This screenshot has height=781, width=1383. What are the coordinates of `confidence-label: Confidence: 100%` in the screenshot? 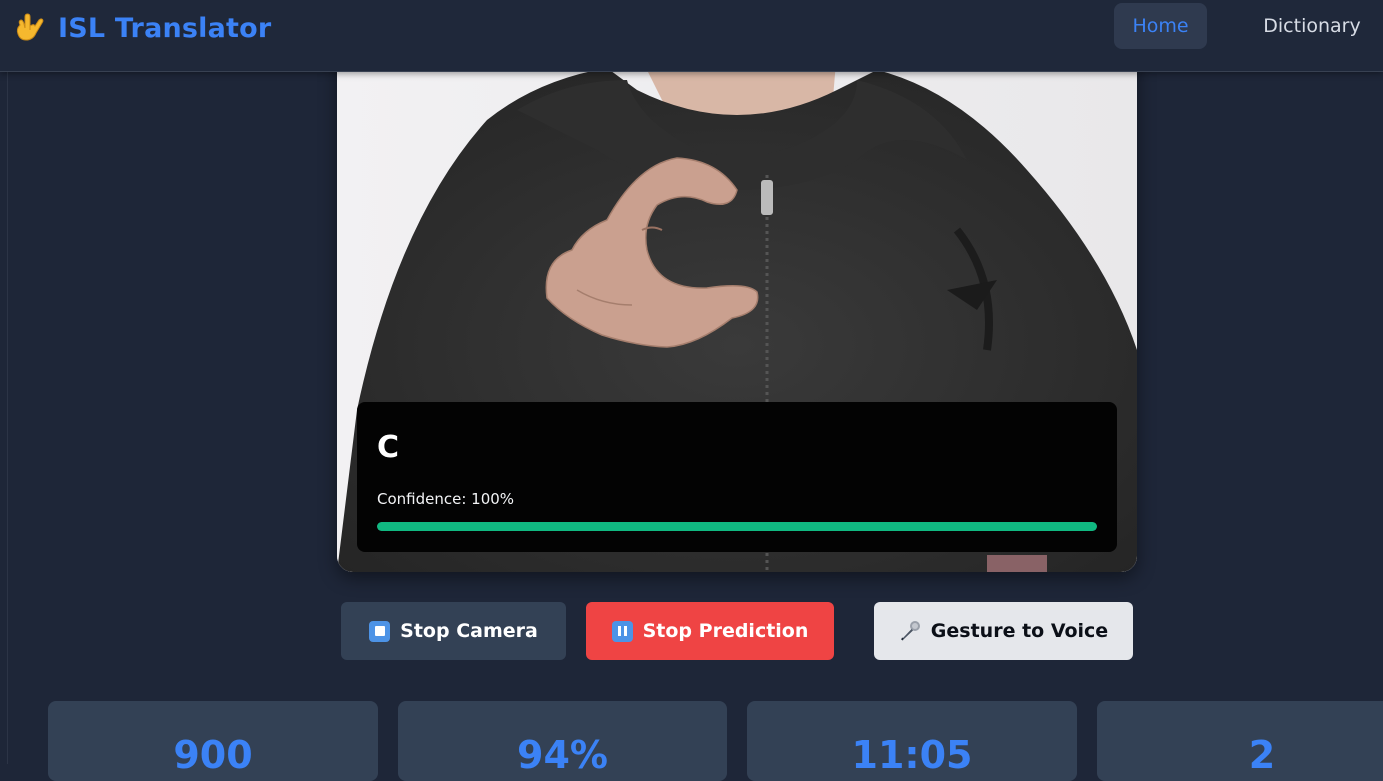 It's located at (446, 499).